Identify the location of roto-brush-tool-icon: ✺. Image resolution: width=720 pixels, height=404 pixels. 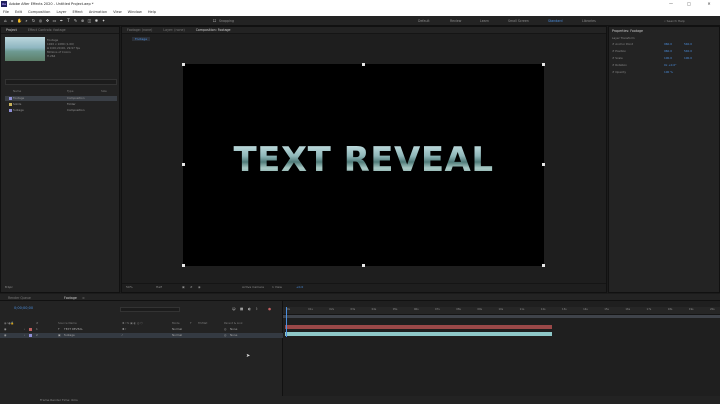
(96, 20).